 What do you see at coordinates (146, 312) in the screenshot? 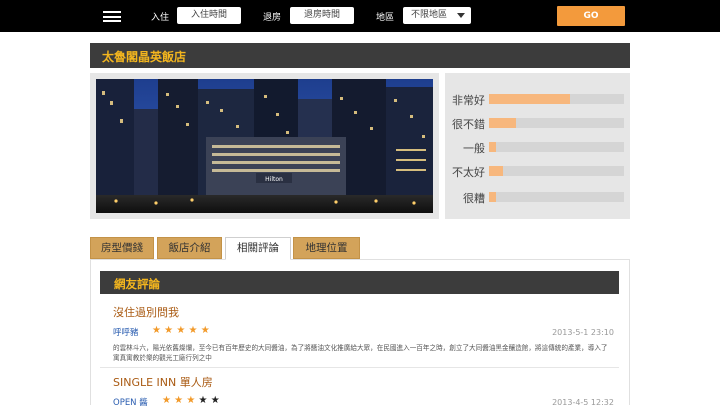
I see `review-title: 沒住過別問我` at bounding box center [146, 312].